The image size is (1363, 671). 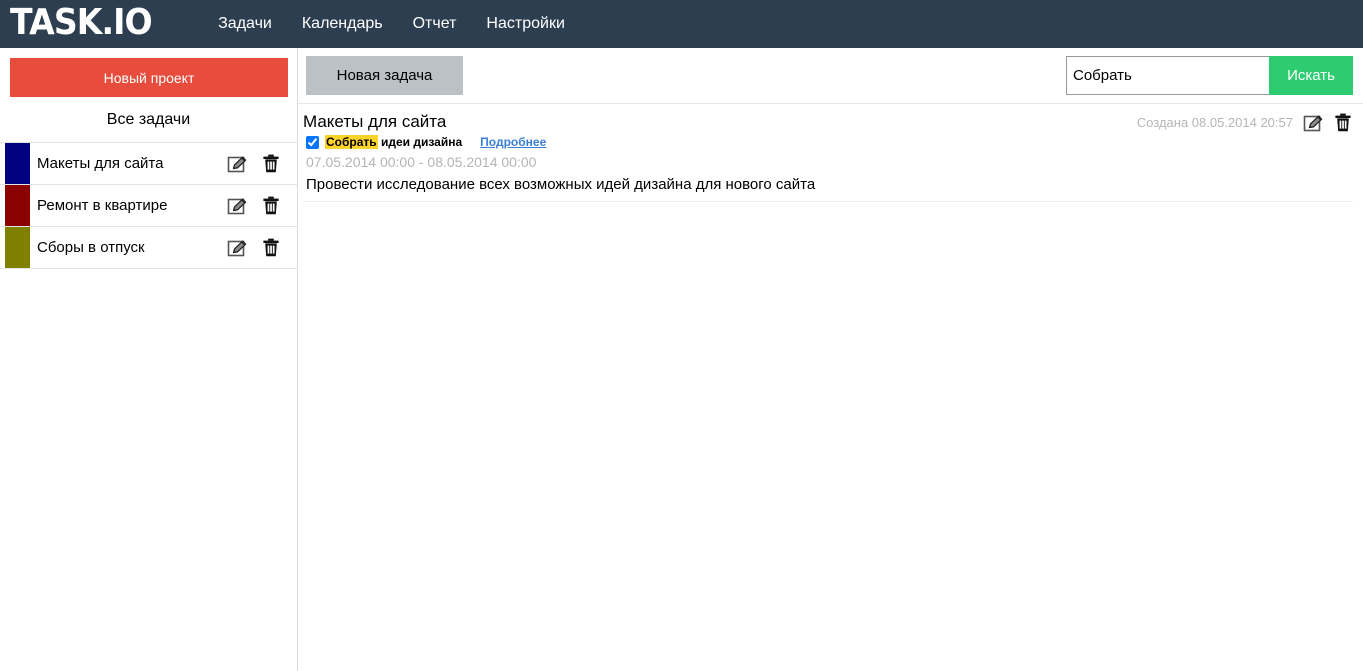 What do you see at coordinates (421, 162) in the screenshot?
I see `task-date-range: 07.05.2014 00:00 - 08.05.2014 00:00` at bounding box center [421, 162].